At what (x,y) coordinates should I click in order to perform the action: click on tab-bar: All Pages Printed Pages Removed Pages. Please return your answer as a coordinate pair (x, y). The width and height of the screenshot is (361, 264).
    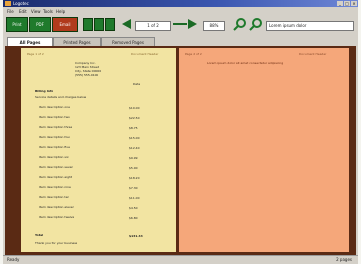
    Looking at the image, I should click on (180, 41).